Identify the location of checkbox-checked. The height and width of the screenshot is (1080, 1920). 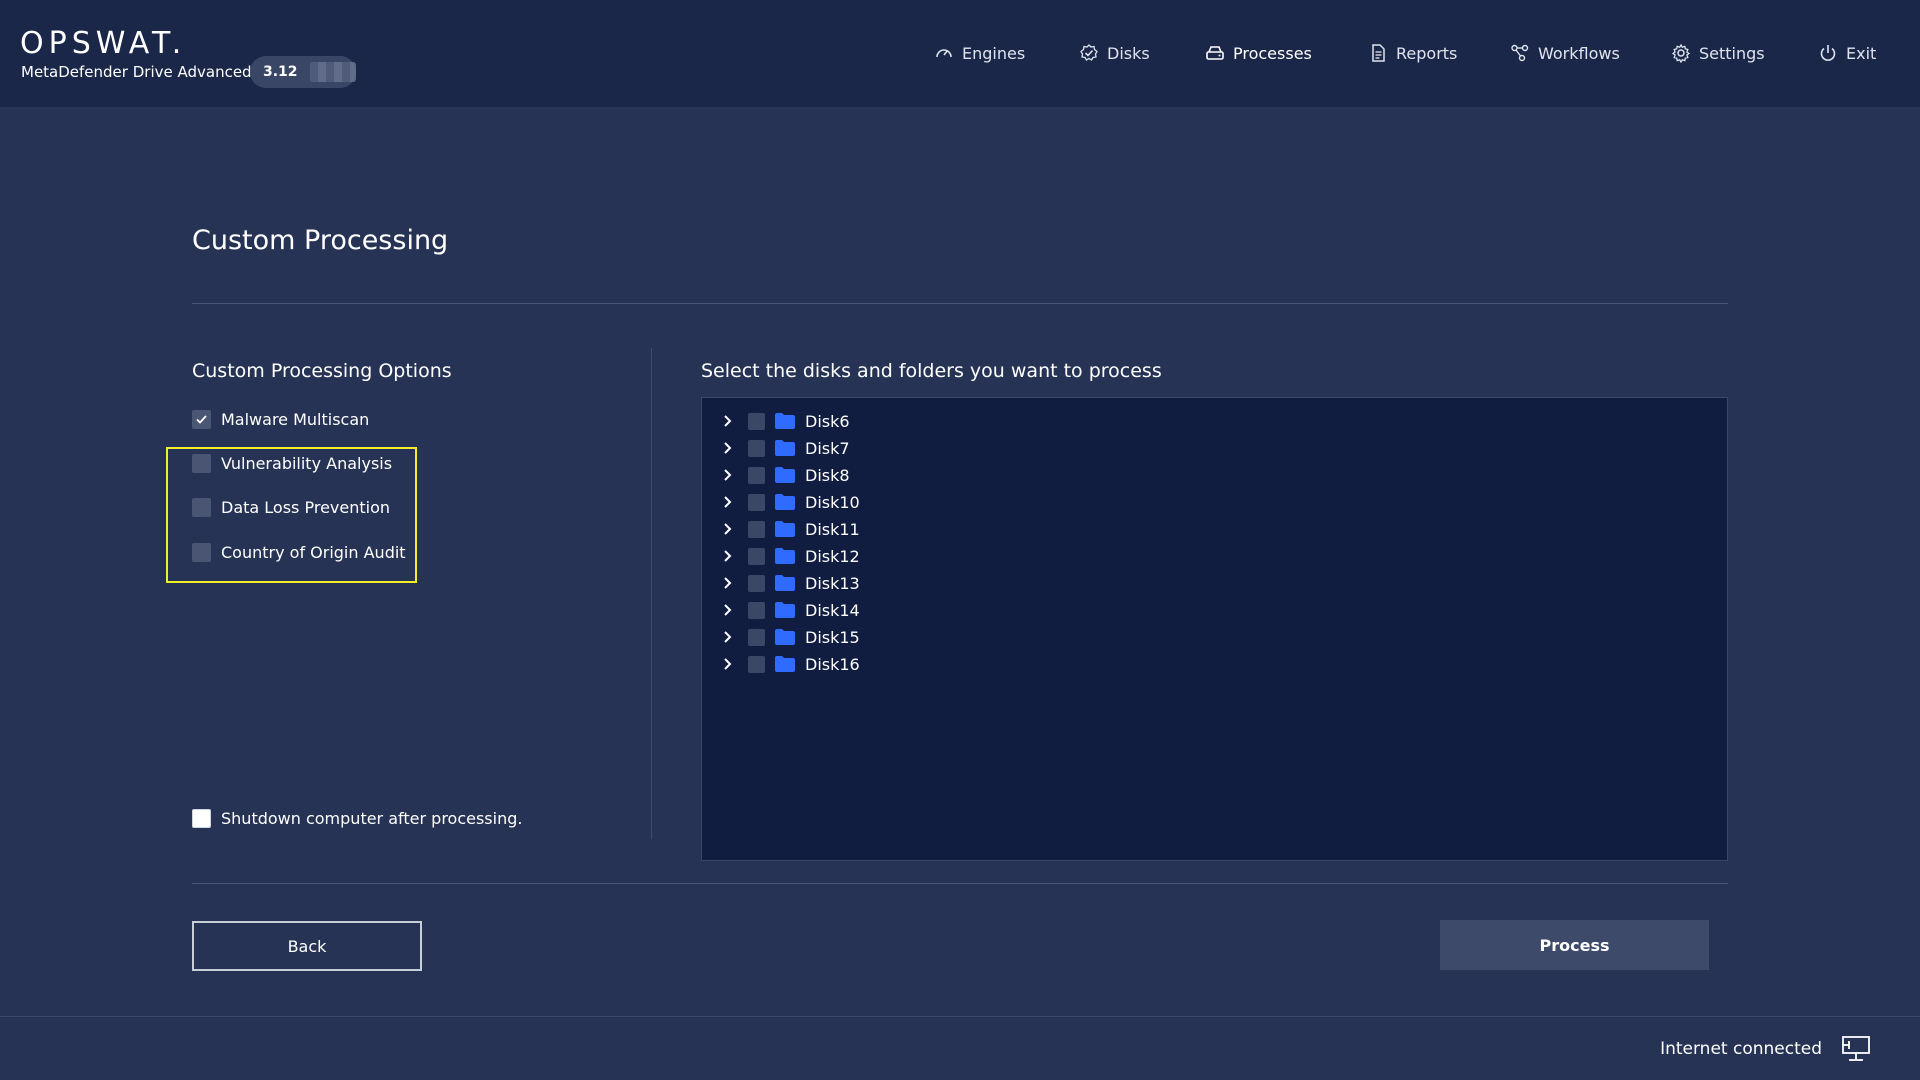
(201, 419).